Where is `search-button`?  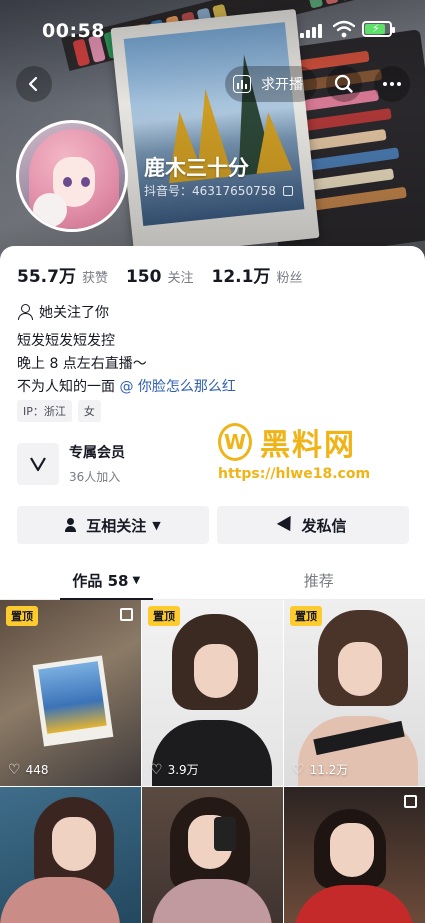
search-button is located at coordinates (344, 84).